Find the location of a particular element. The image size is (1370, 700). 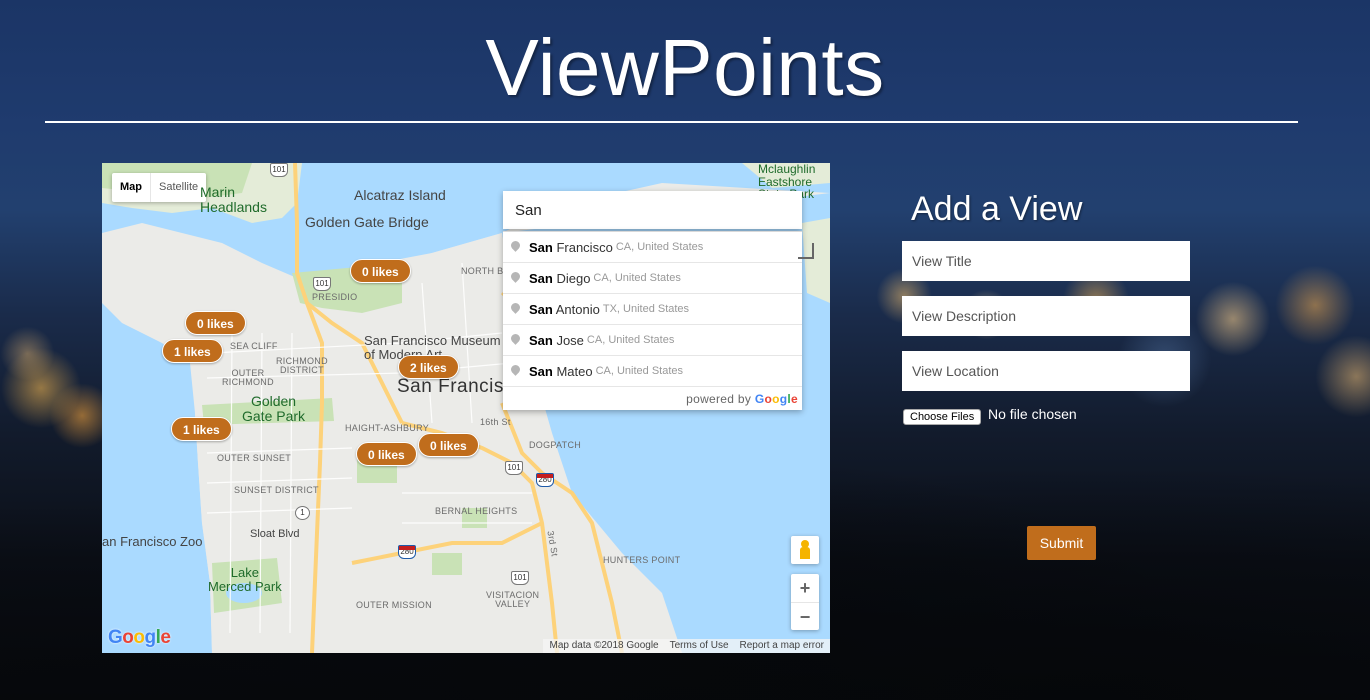

submit-button: Submit is located at coordinates (1061, 543).